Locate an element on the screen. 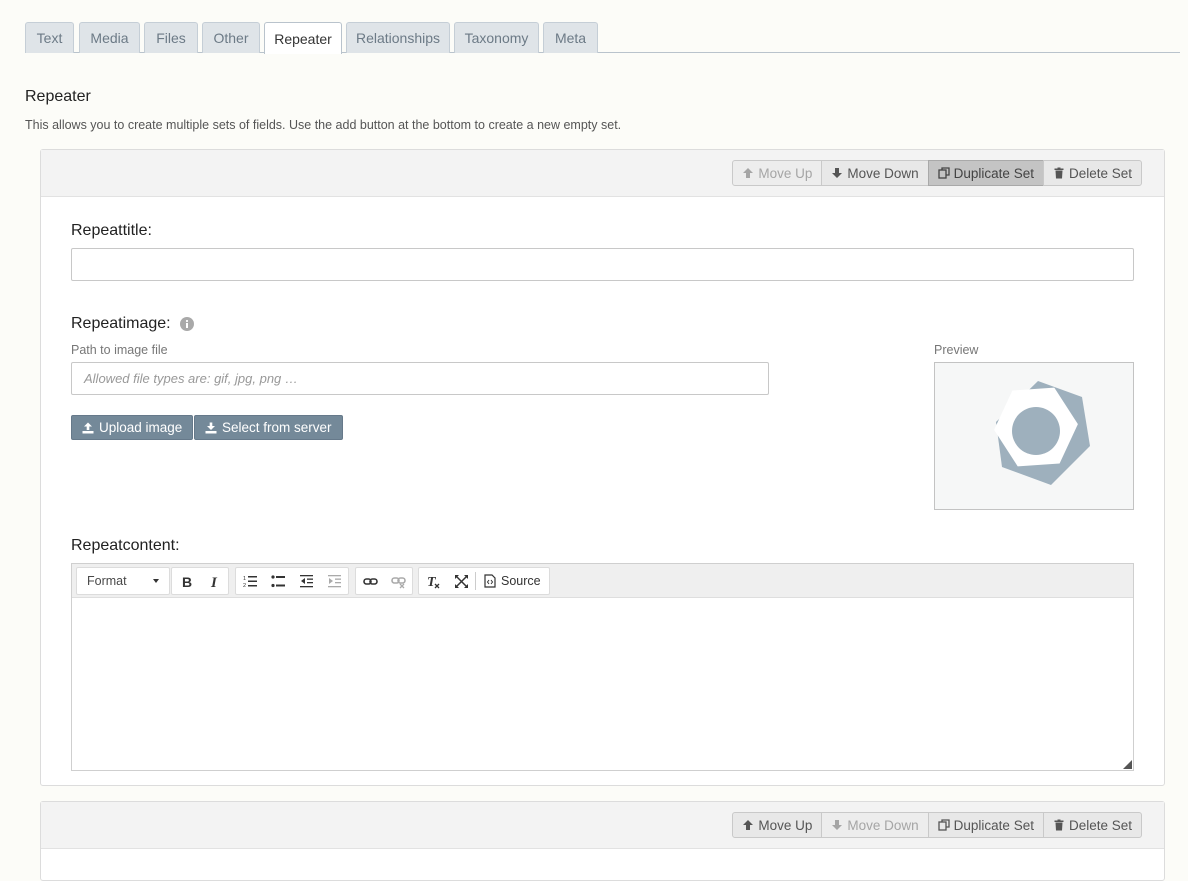 The width and height of the screenshot is (1188, 881). italic-icon: I is located at coordinates (214, 582).